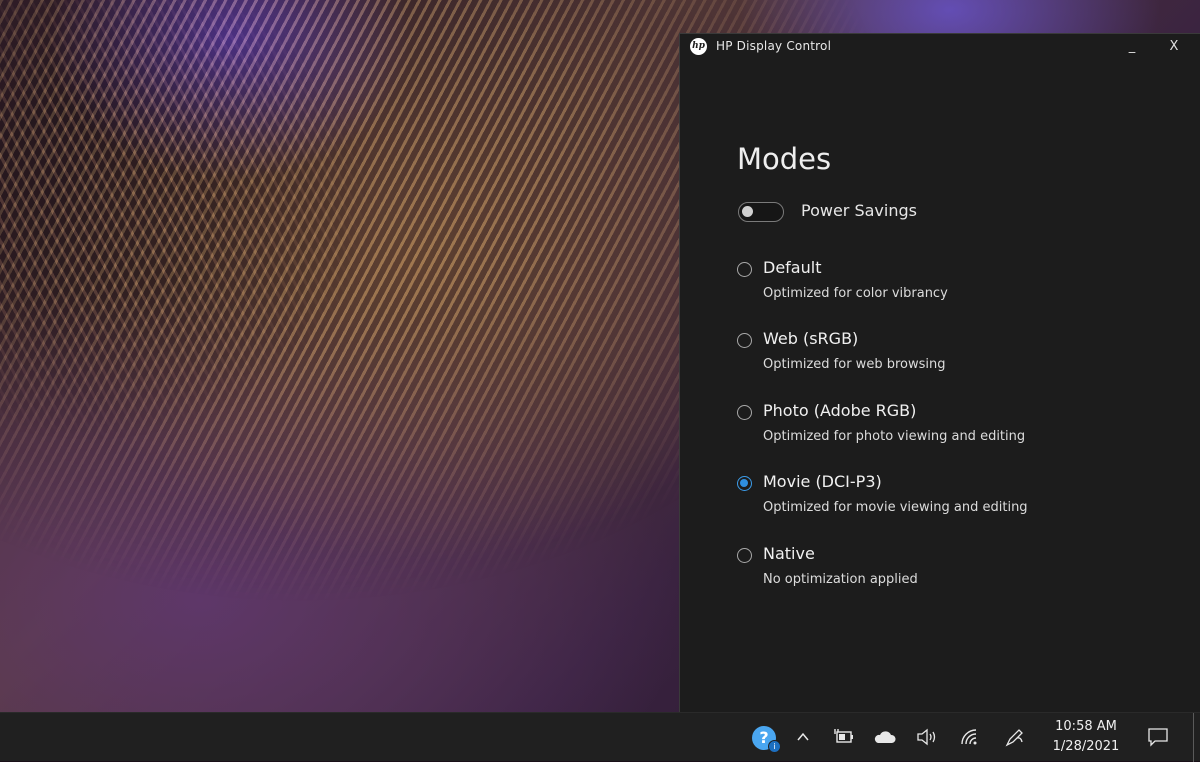 The height and width of the screenshot is (762, 1200). Describe the element at coordinates (600, 737) in the screenshot. I see `taskbar: ? i 10:58 AM 1/28/2021` at that location.